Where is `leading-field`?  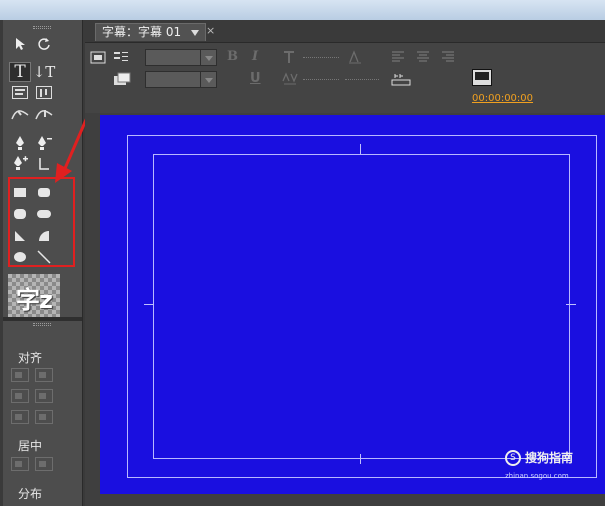
leading-field is located at coordinates (362, 79).